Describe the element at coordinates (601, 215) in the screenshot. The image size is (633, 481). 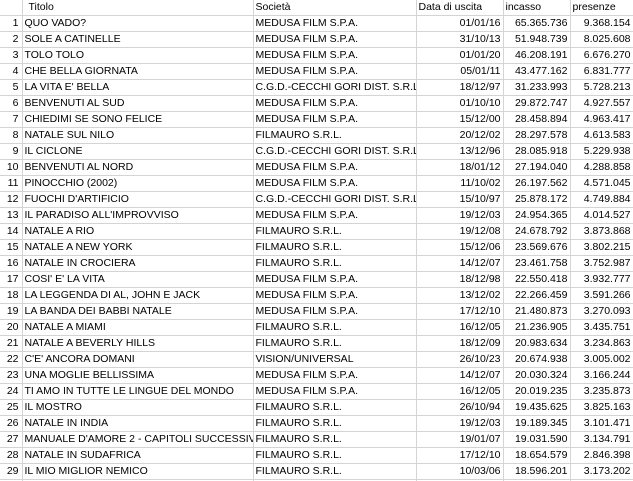
I see `attendance-cell: 4.014.527` at that location.